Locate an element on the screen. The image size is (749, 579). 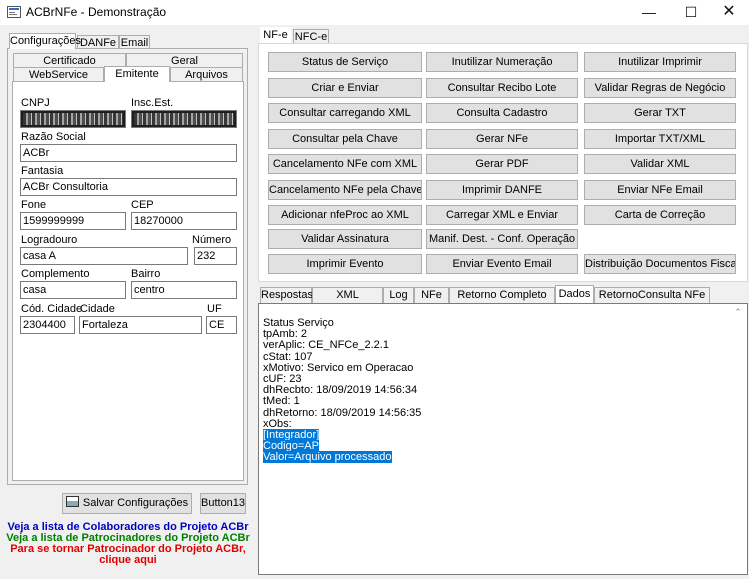
bairro-label: Bairro is located at coordinates (146, 274).